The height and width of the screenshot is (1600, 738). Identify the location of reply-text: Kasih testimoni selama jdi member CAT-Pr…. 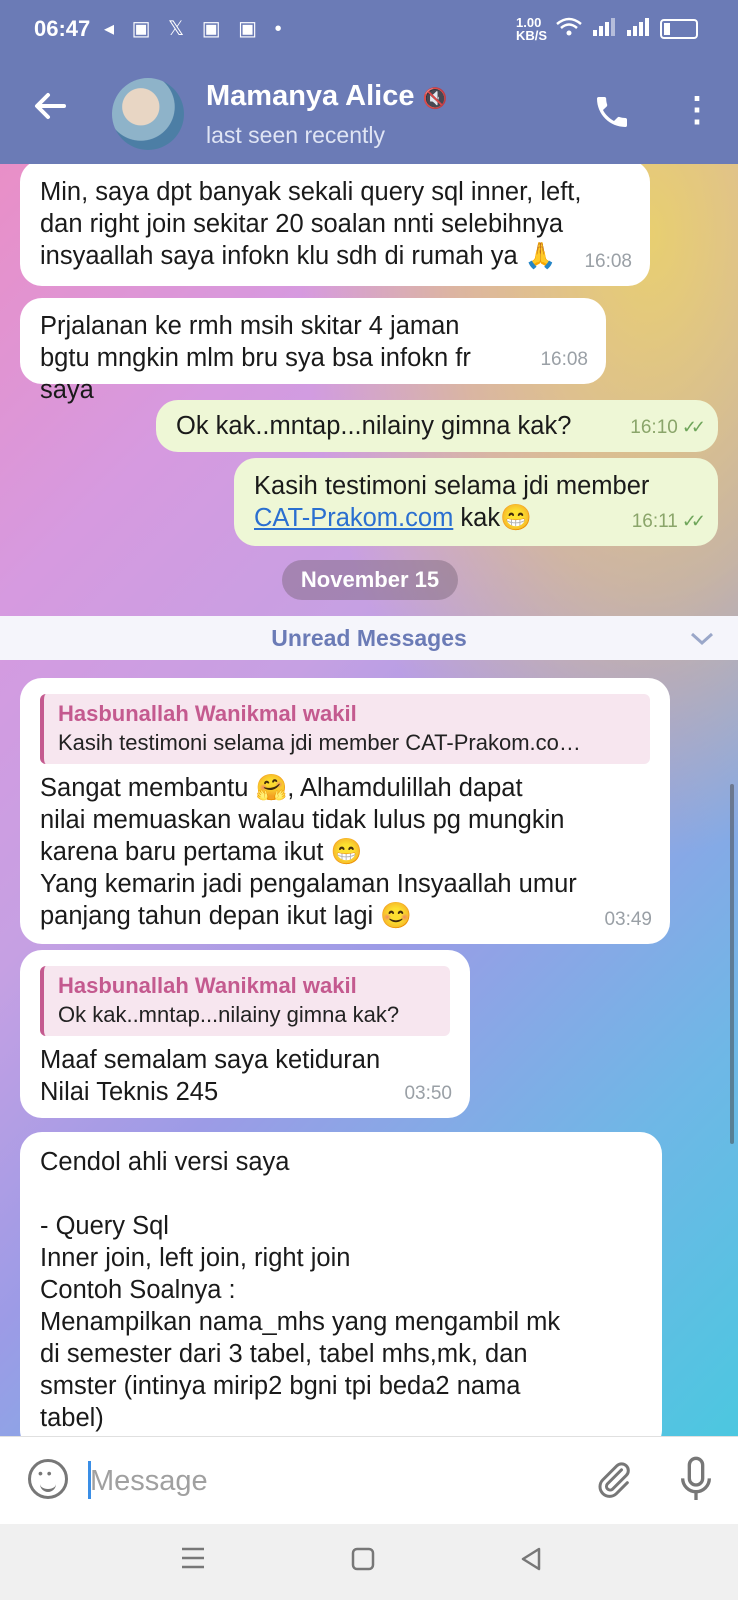
(319, 742).